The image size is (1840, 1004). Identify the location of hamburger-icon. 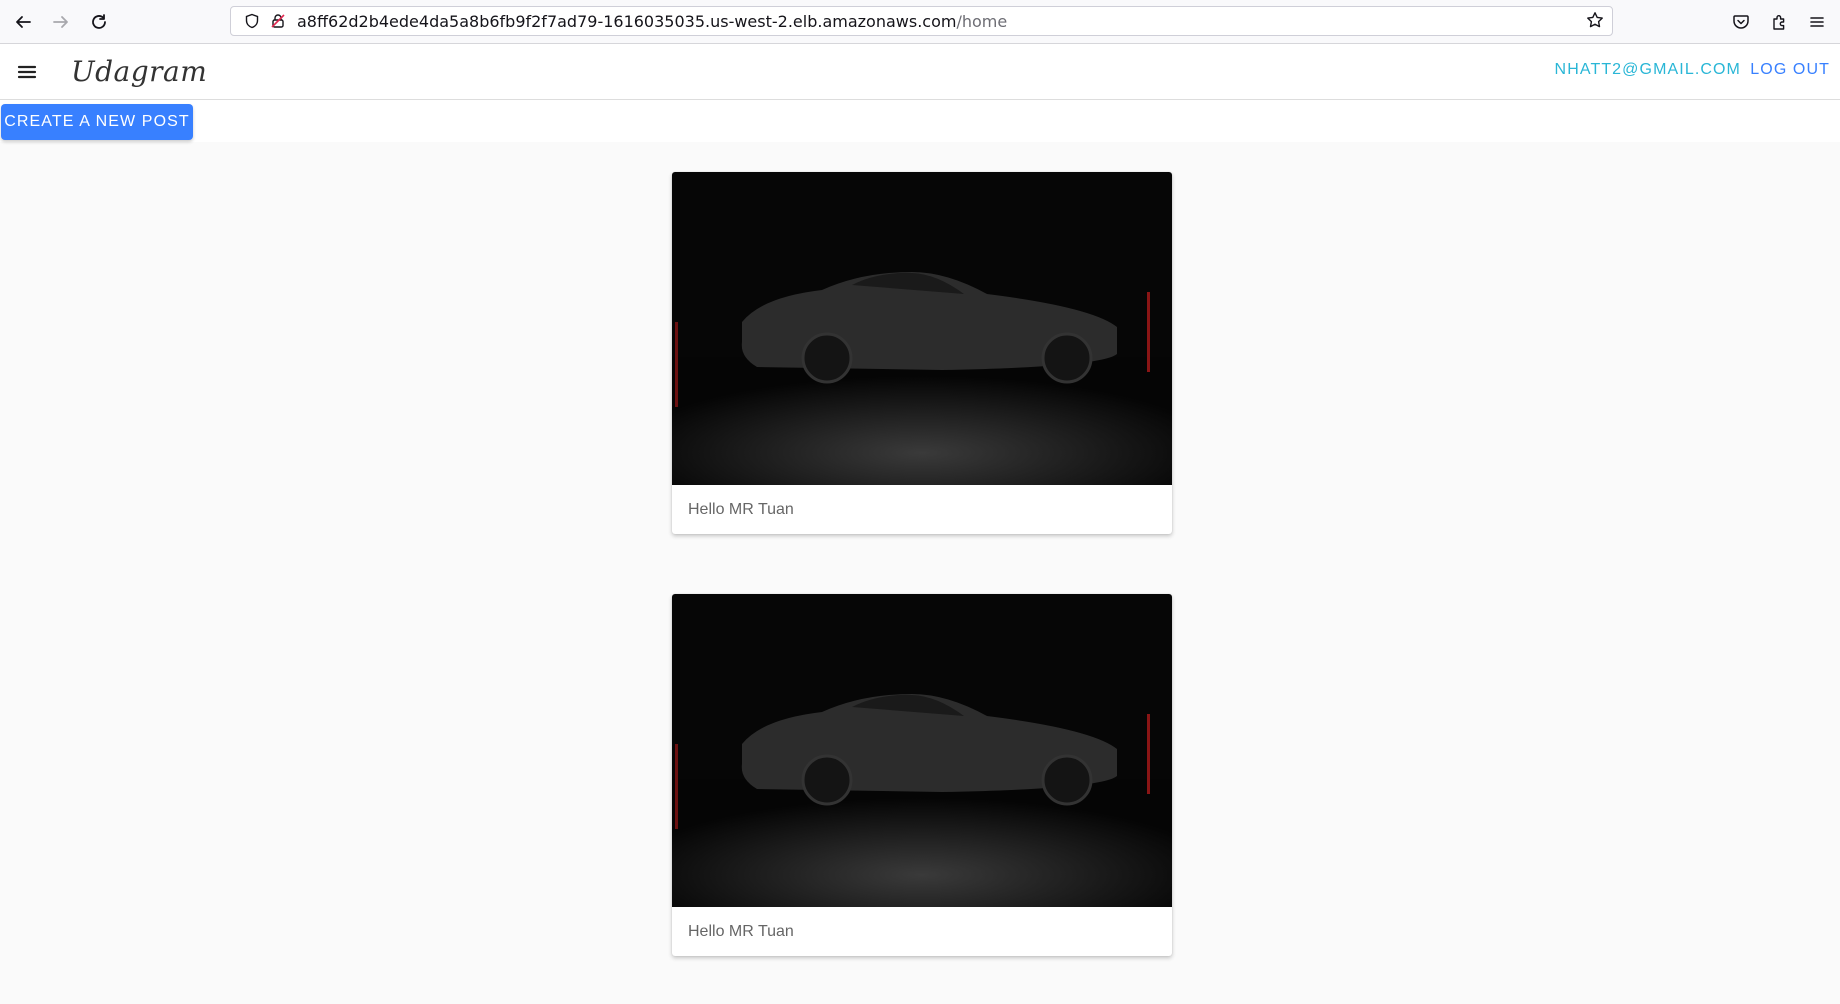
(1817, 22).